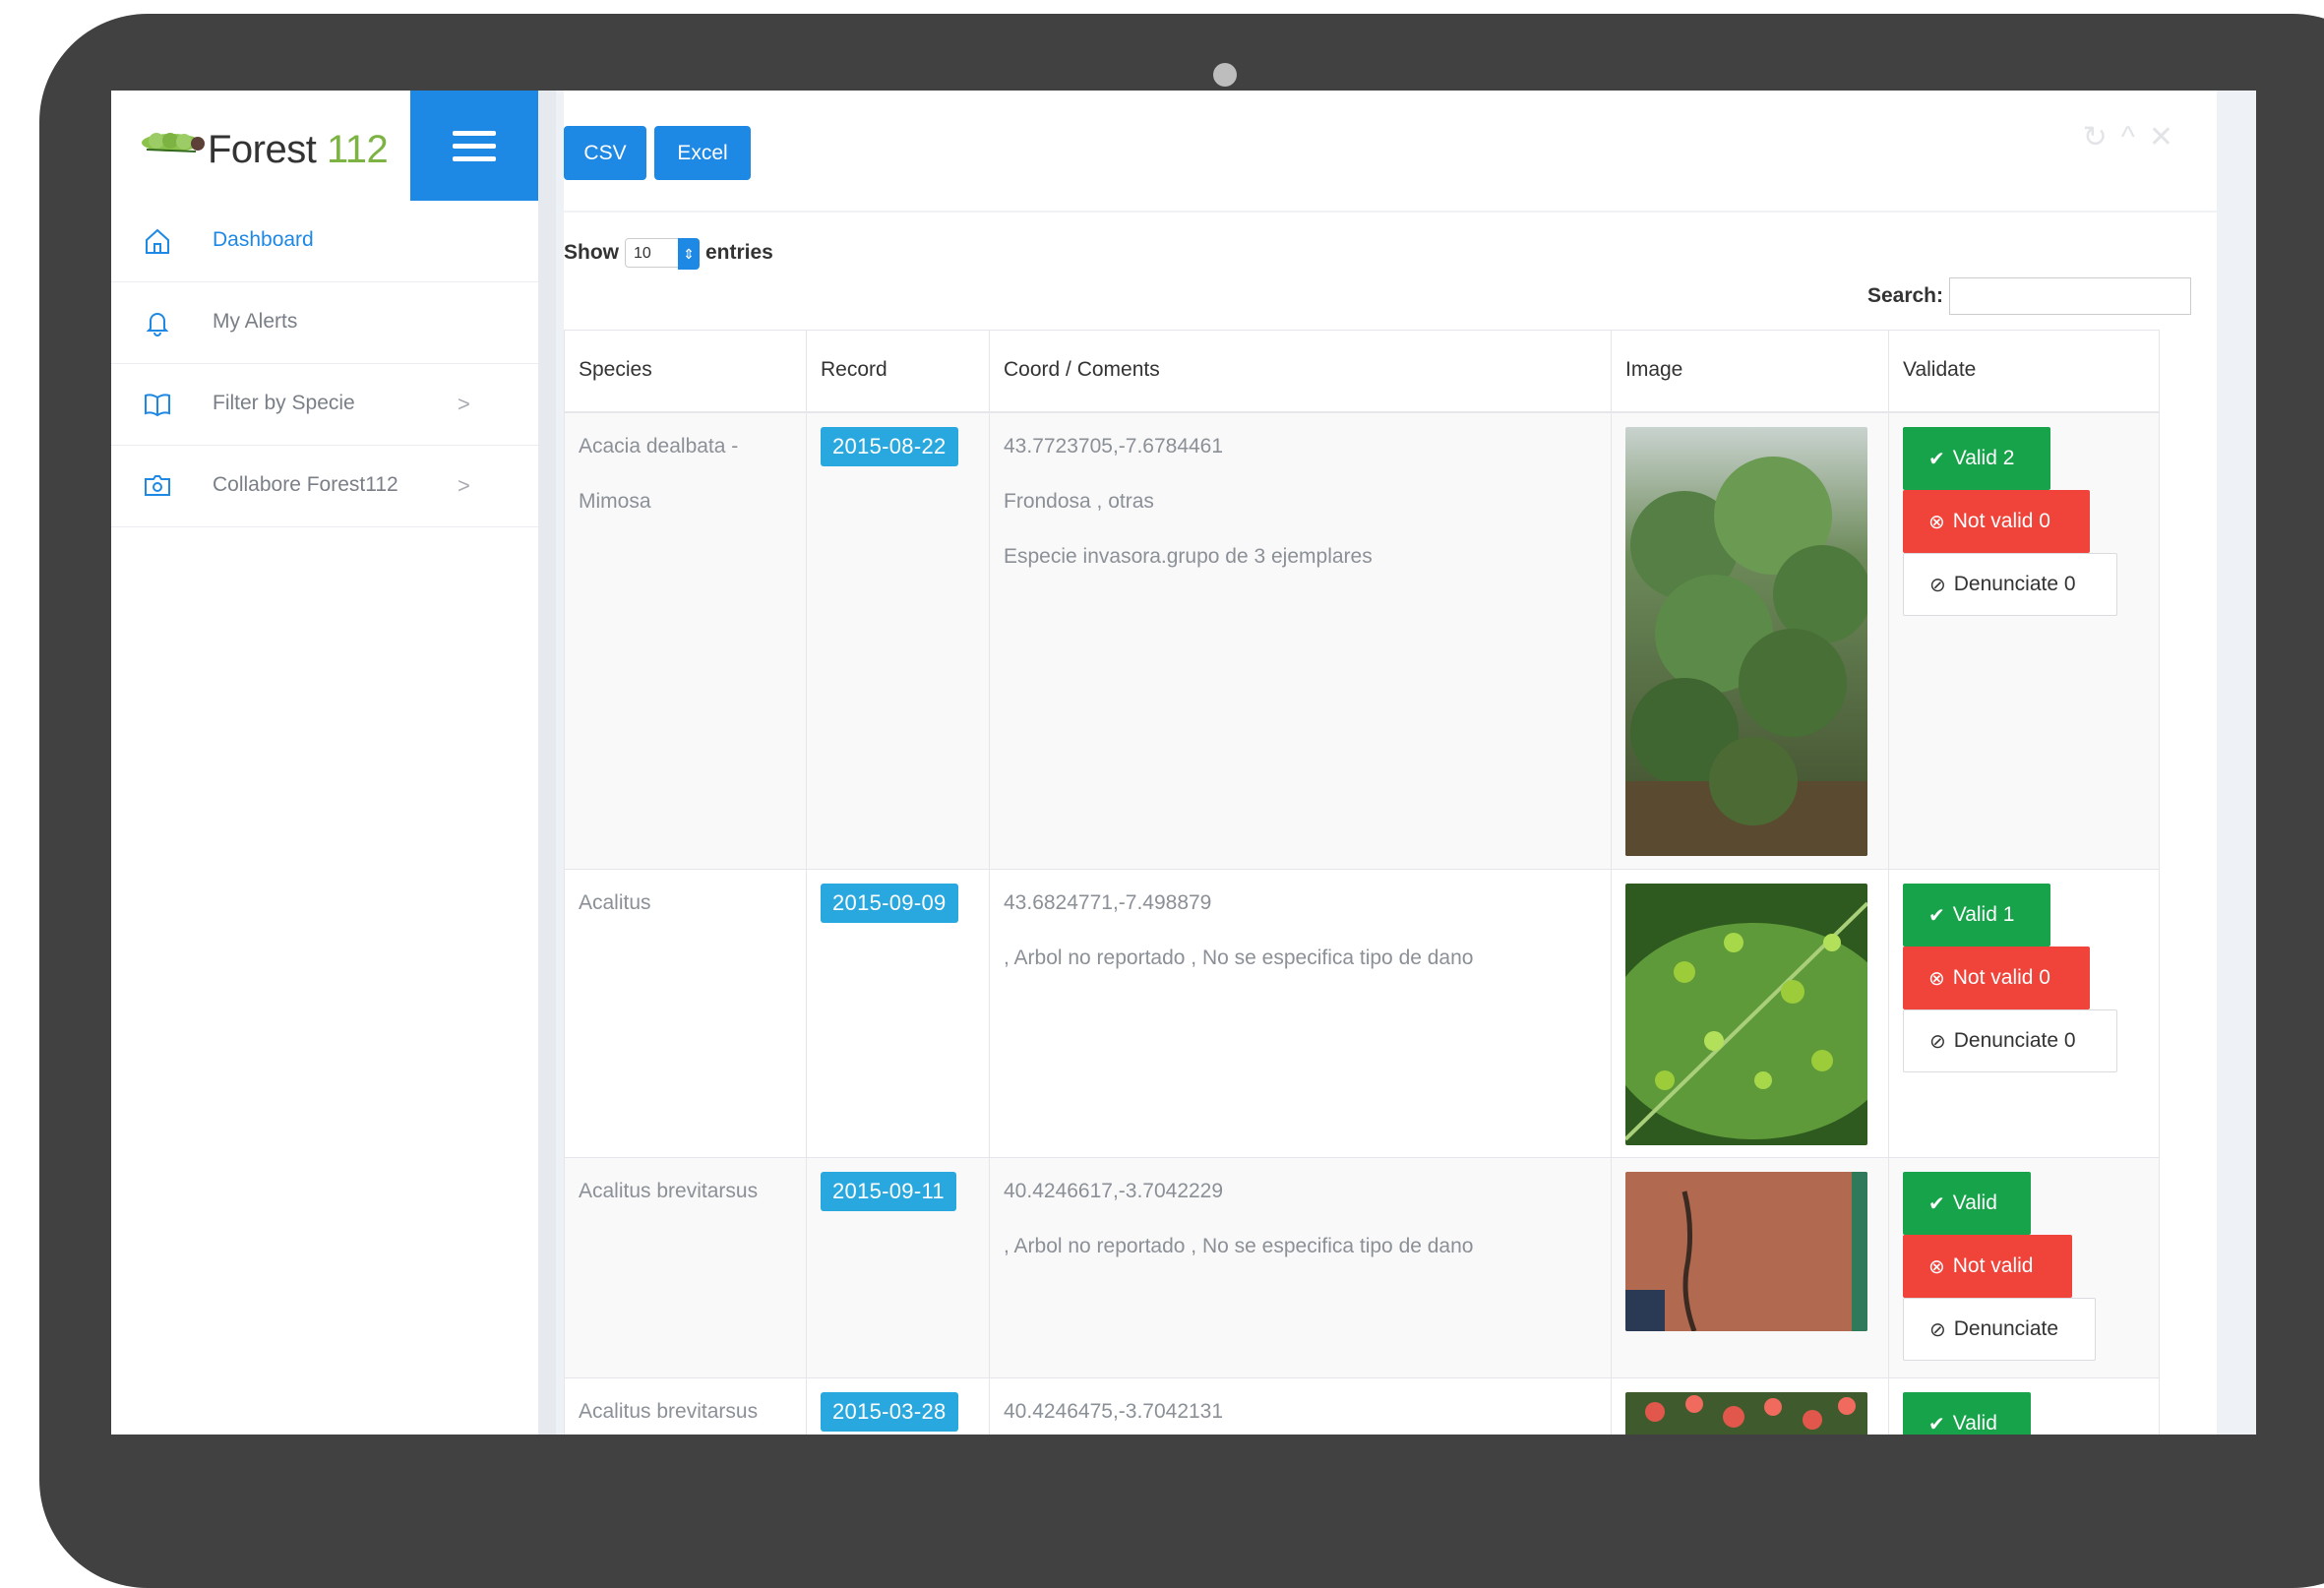 This screenshot has width=2324, height=1588. What do you see at coordinates (547, 763) in the screenshot?
I see `sidebar-gutter` at bounding box center [547, 763].